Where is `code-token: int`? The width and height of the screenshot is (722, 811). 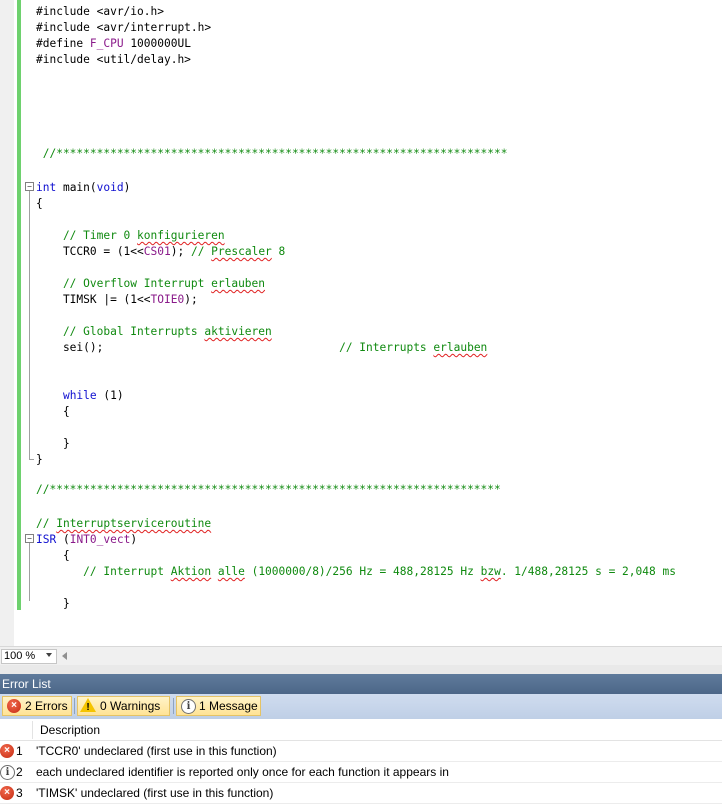
code-token: int is located at coordinates (46, 187).